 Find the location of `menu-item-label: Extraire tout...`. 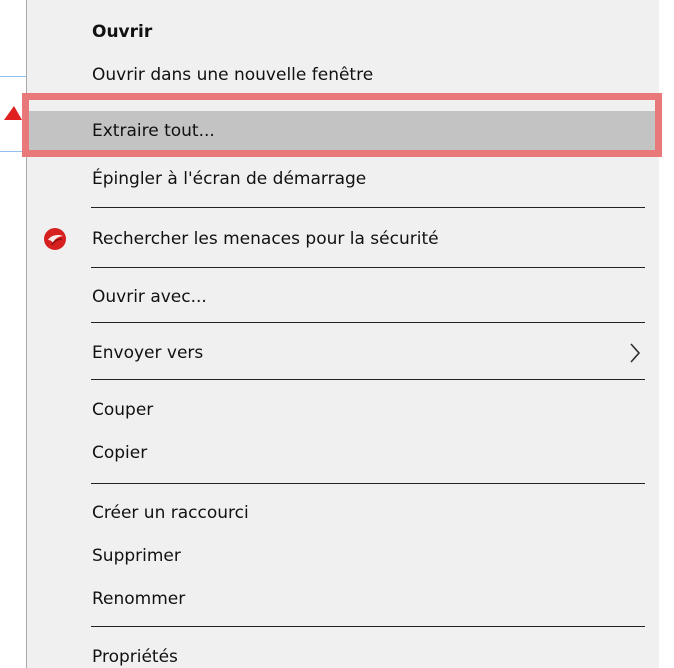

menu-item-label: Extraire tout... is located at coordinates (153, 131).